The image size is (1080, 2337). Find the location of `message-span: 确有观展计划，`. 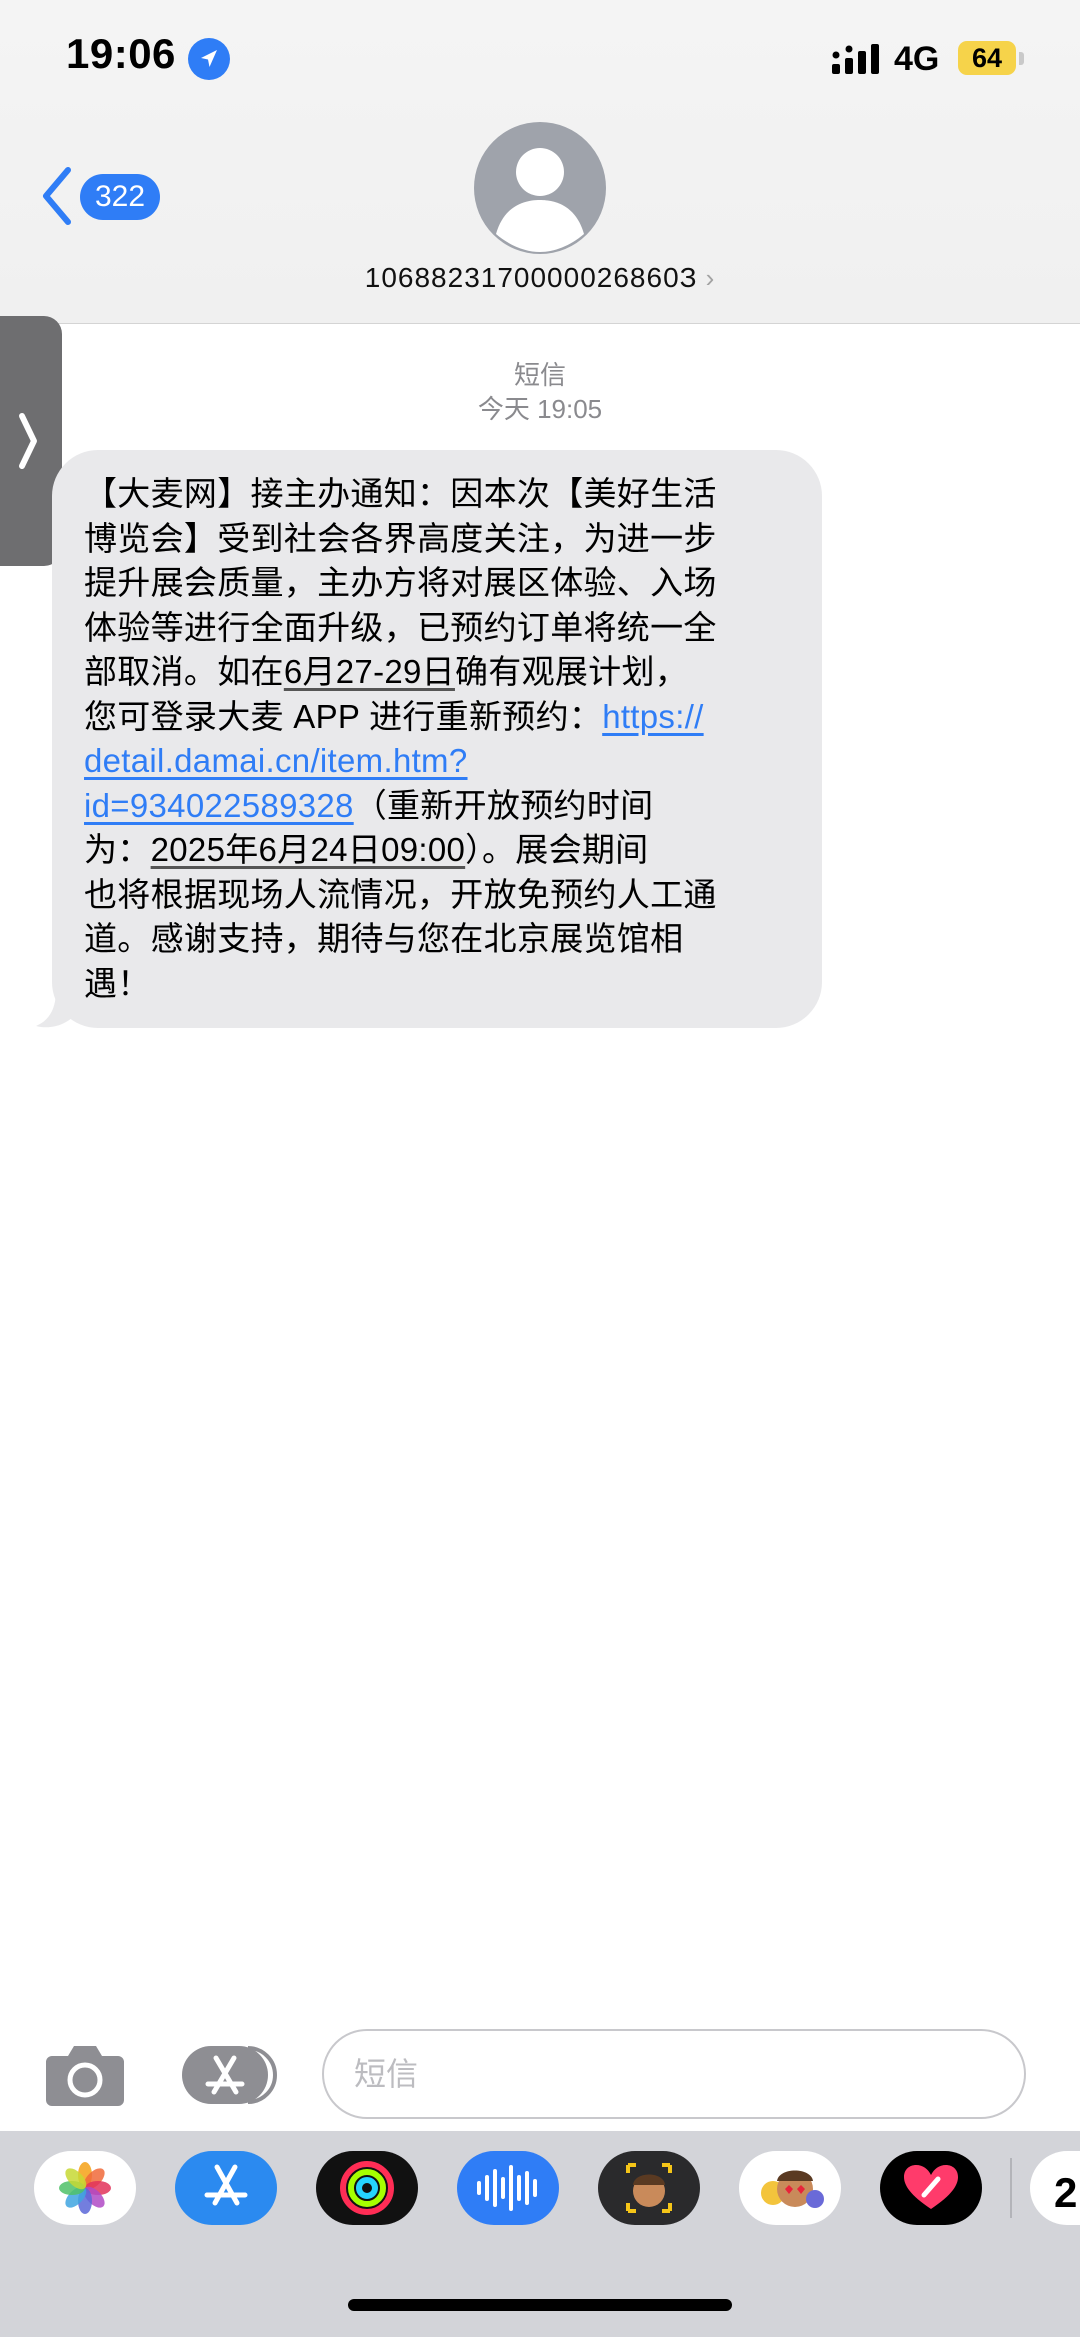

message-span: 确有观展计划， is located at coordinates (571, 671).